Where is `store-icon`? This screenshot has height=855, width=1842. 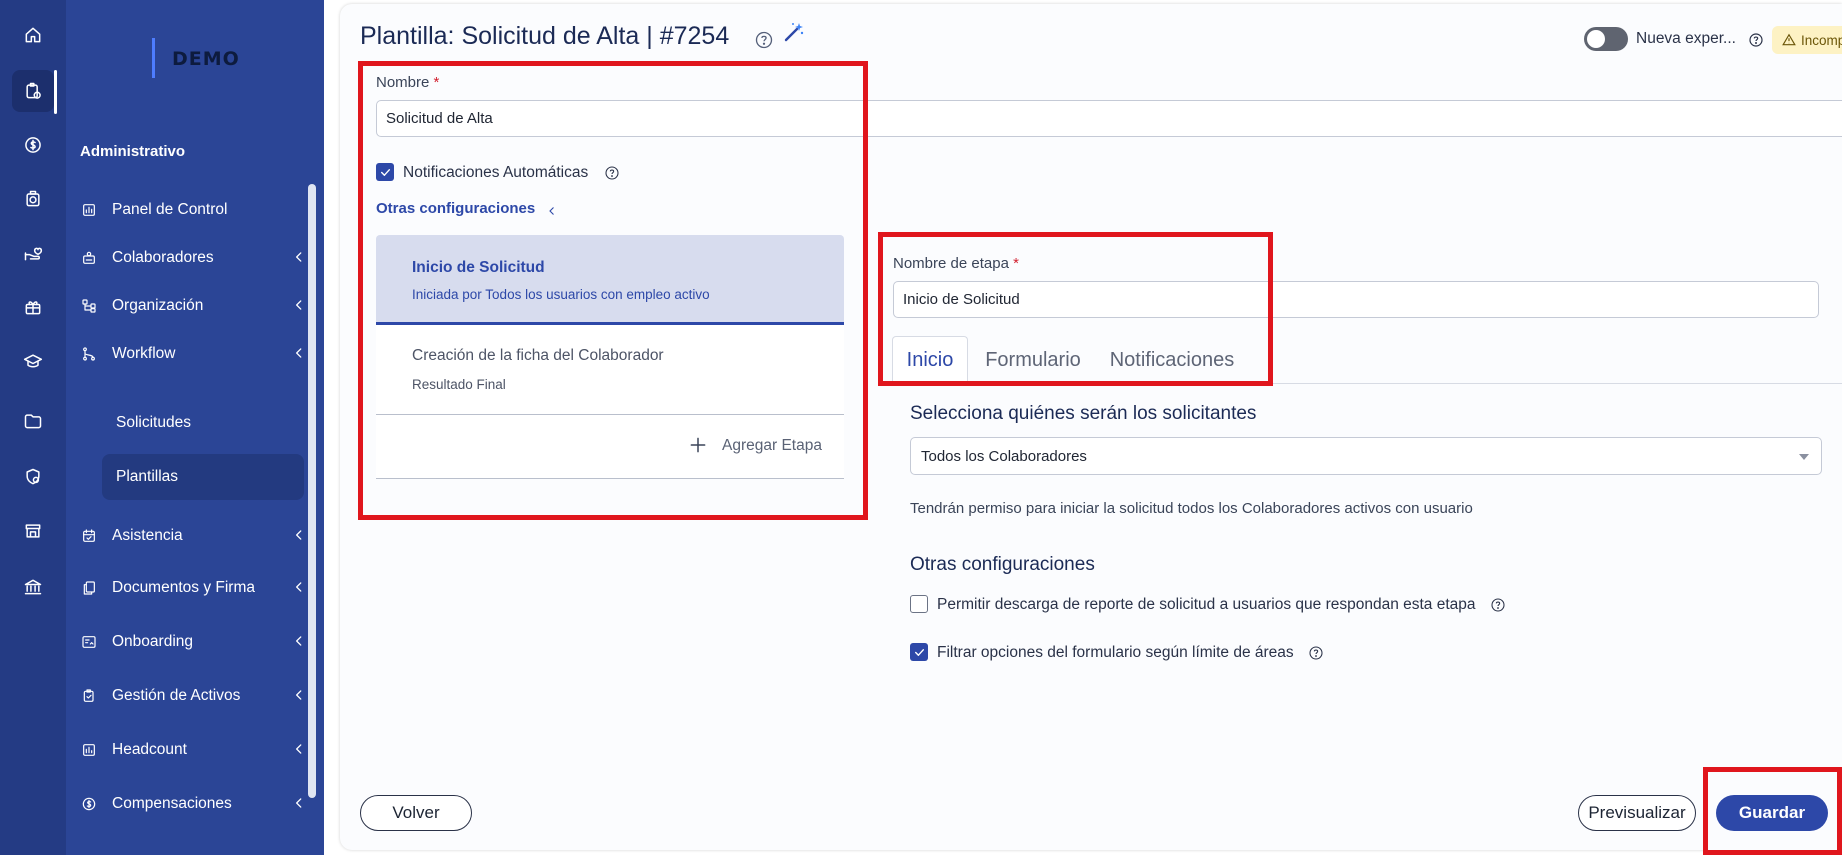
store-icon is located at coordinates (33, 531).